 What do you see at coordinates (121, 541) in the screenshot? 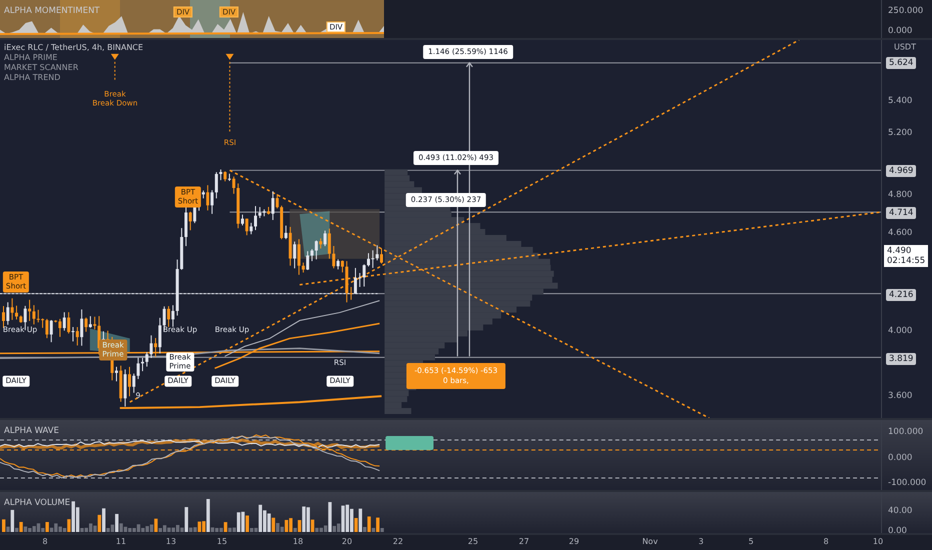
I see `time-axis-label: 11` at bounding box center [121, 541].